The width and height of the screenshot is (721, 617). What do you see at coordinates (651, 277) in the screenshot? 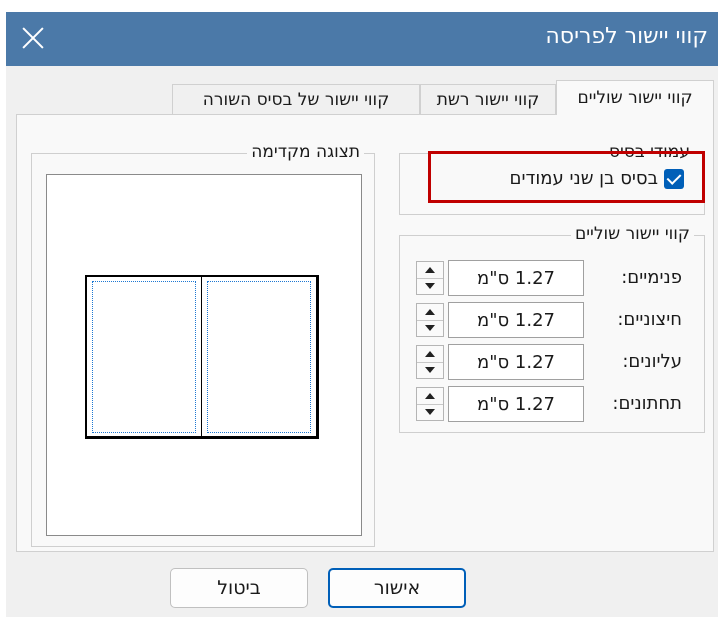
I see `inside-margin-label: פנימיים:` at bounding box center [651, 277].